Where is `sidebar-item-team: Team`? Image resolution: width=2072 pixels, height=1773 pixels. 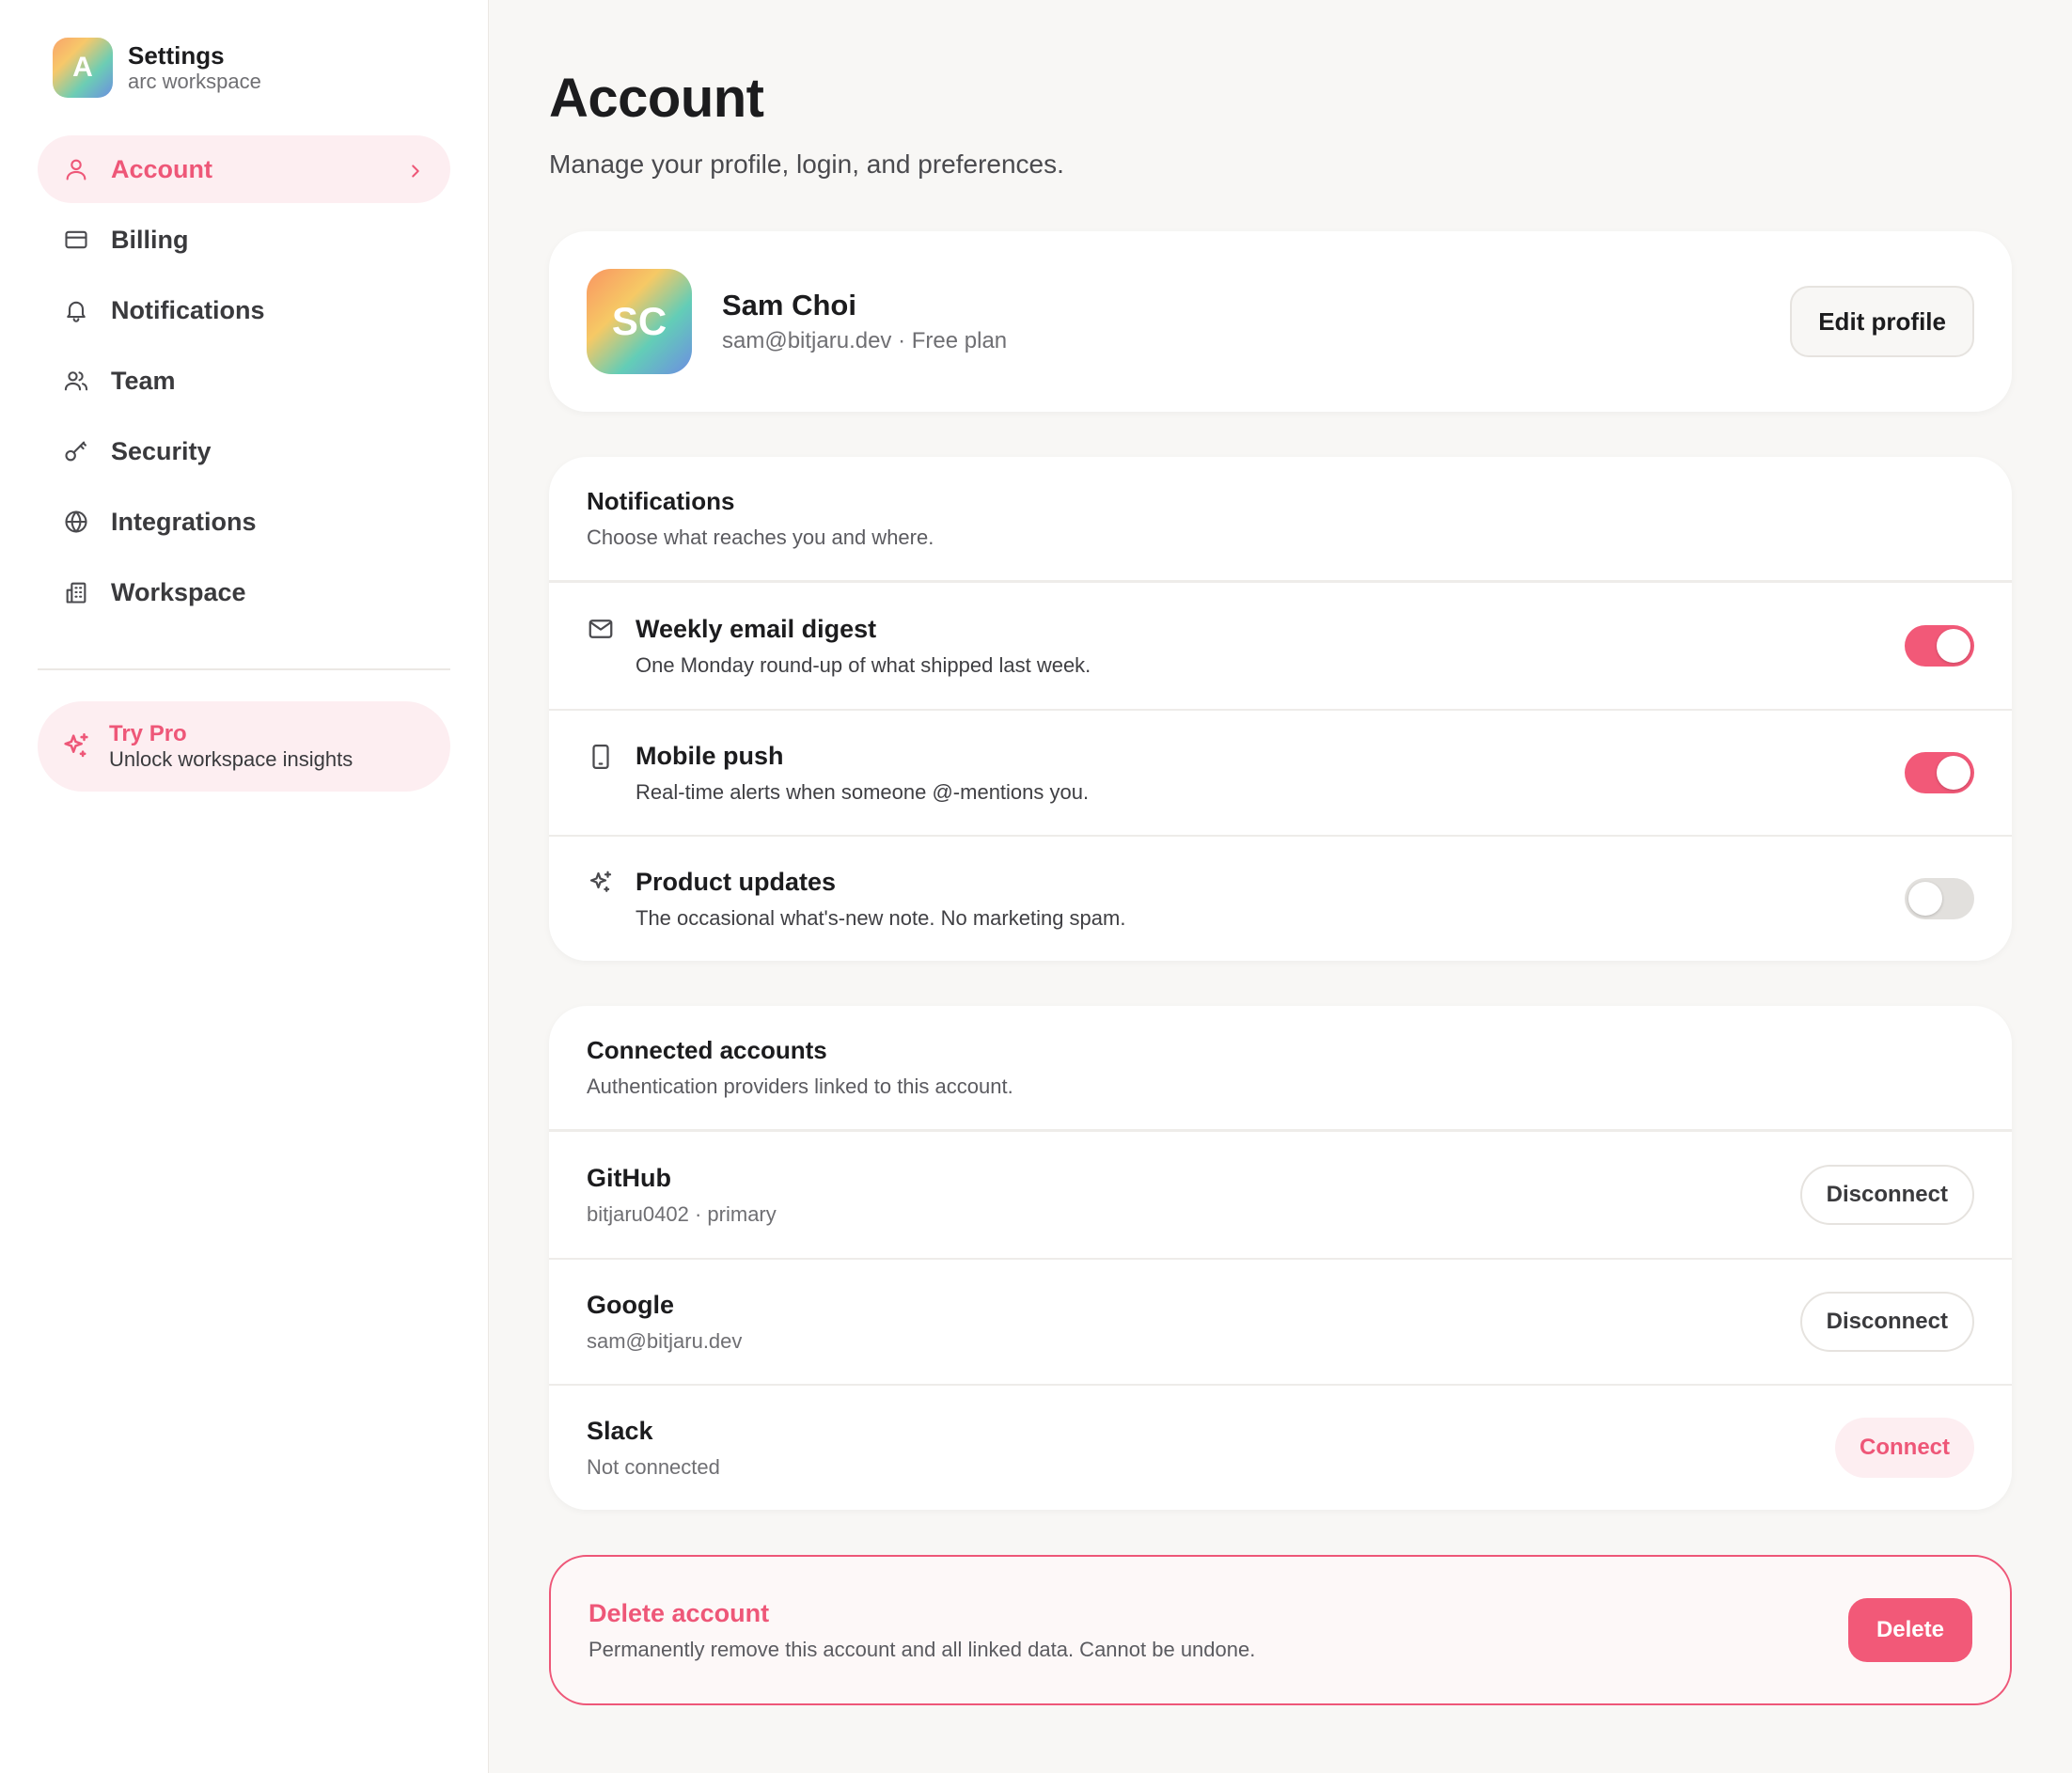 sidebar-item-team: Team is located at coordinates (244, 381).